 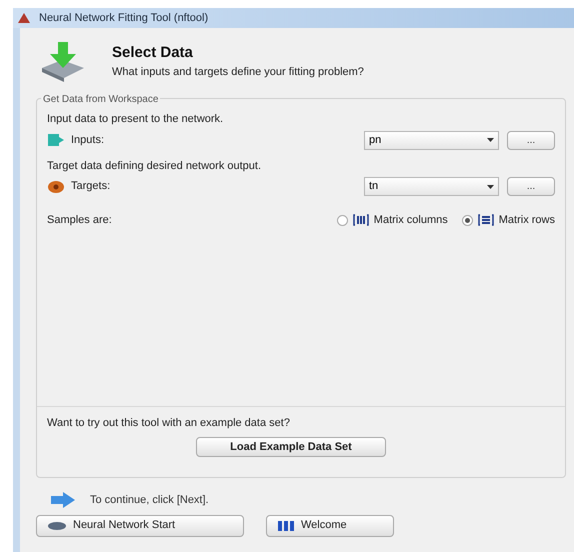 What do you see at coordinates (56, 140) in the screenshot?
I see `input-port-icon` at bounding box center [56, 140].